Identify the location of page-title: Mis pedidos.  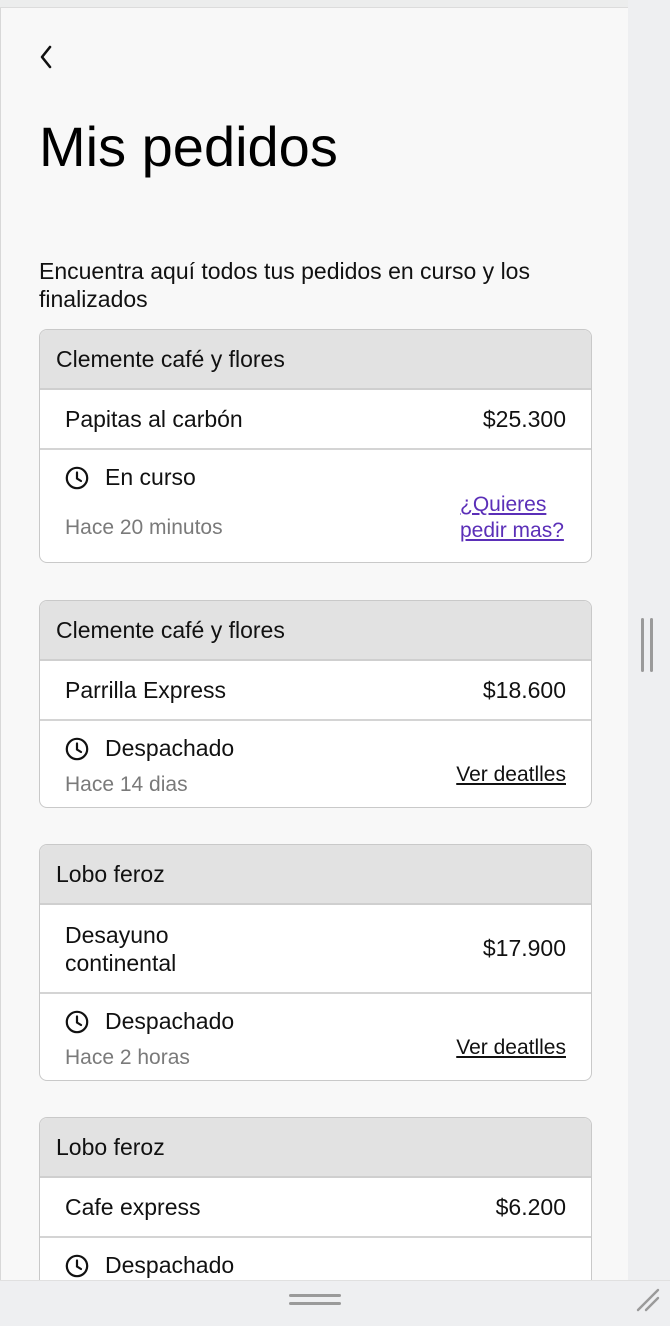
(188, 146).